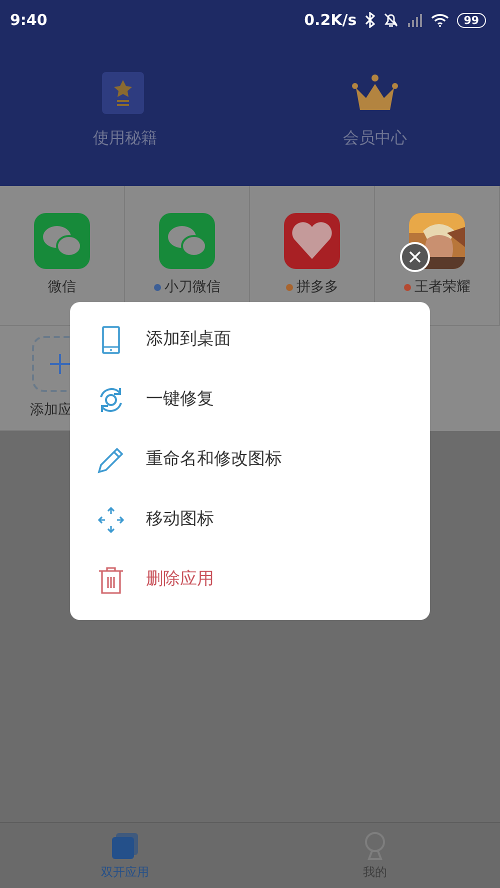 The height and width of the screenshot is (888, 500). Describe the element at coordinates (250, 580) in the screenshot. I see `menu-item: 删除应用` at that location.